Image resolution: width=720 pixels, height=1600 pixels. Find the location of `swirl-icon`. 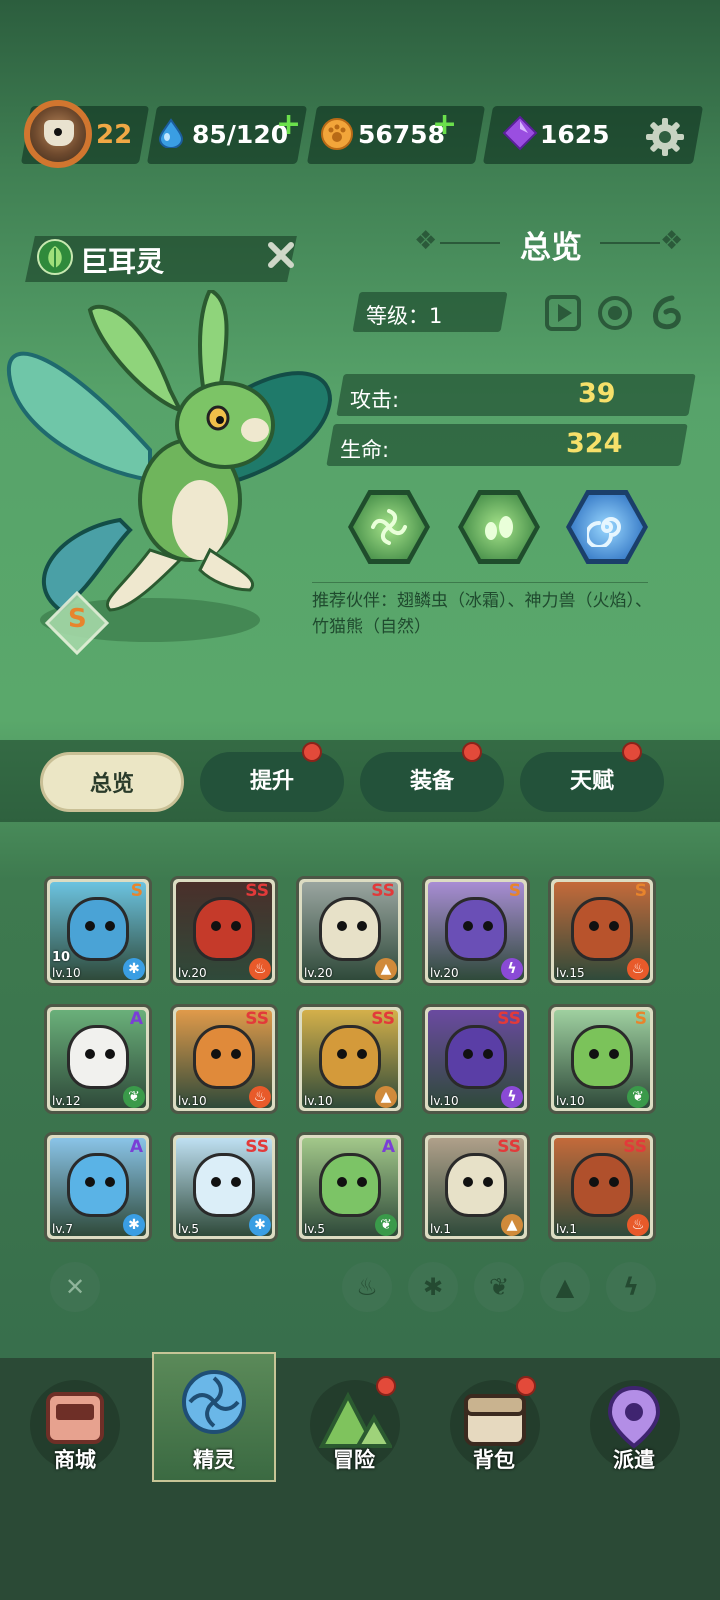

swirl-icon is located at coordinates (667, 313).